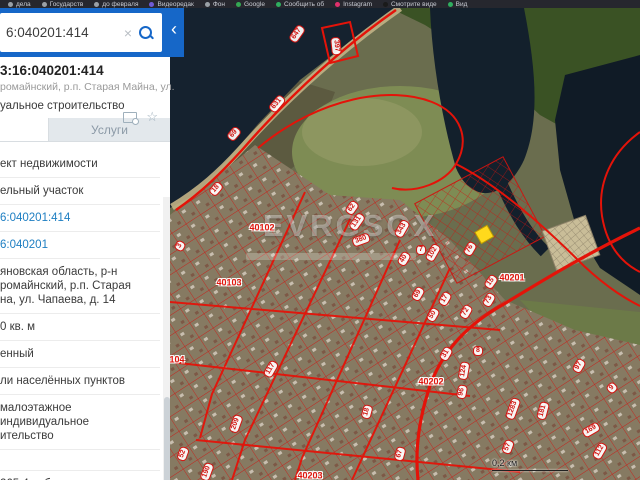  What do you see at coordinates (18, 327) in the screenshot?
I see `row-text: 0 кв. м` at bounding box center [18, 327].